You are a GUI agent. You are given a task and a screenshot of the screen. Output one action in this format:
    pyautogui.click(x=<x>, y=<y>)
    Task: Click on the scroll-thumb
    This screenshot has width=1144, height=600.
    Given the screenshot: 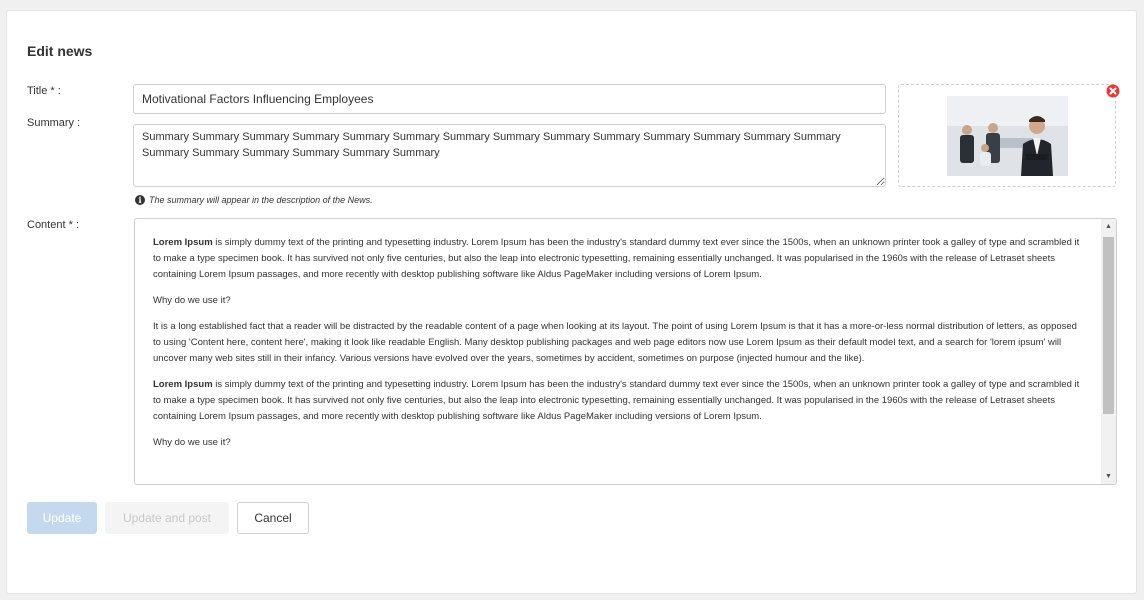 What is the action you would take?
    pyautogui.click(x=1108, y=325)
    